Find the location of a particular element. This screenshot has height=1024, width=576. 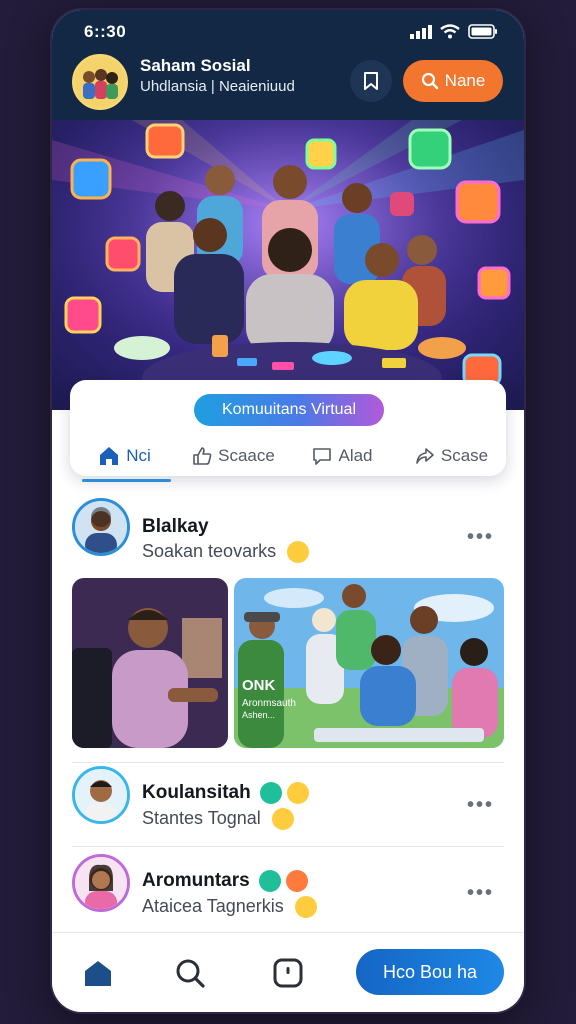

bookmark-icon is located at coordinates (371, 81).